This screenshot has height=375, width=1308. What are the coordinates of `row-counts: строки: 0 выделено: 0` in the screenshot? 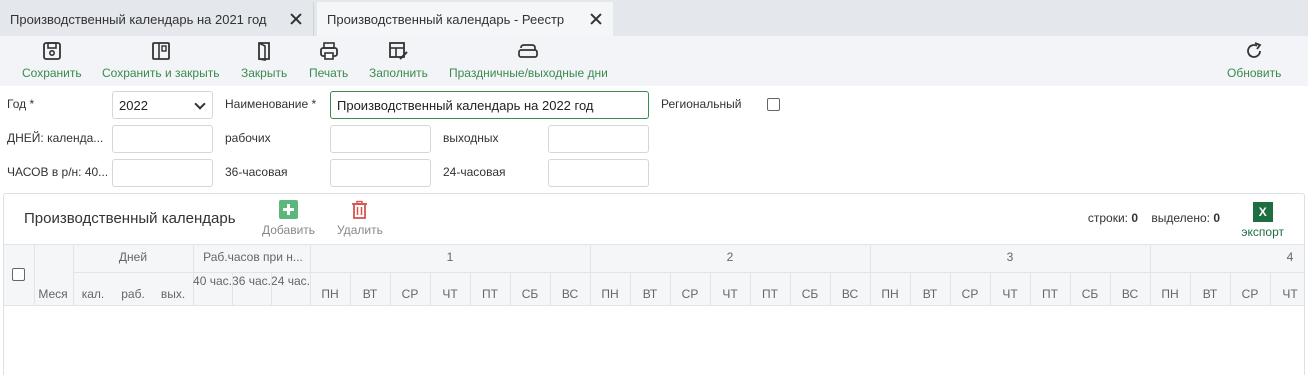 It's located at (1154, 218).